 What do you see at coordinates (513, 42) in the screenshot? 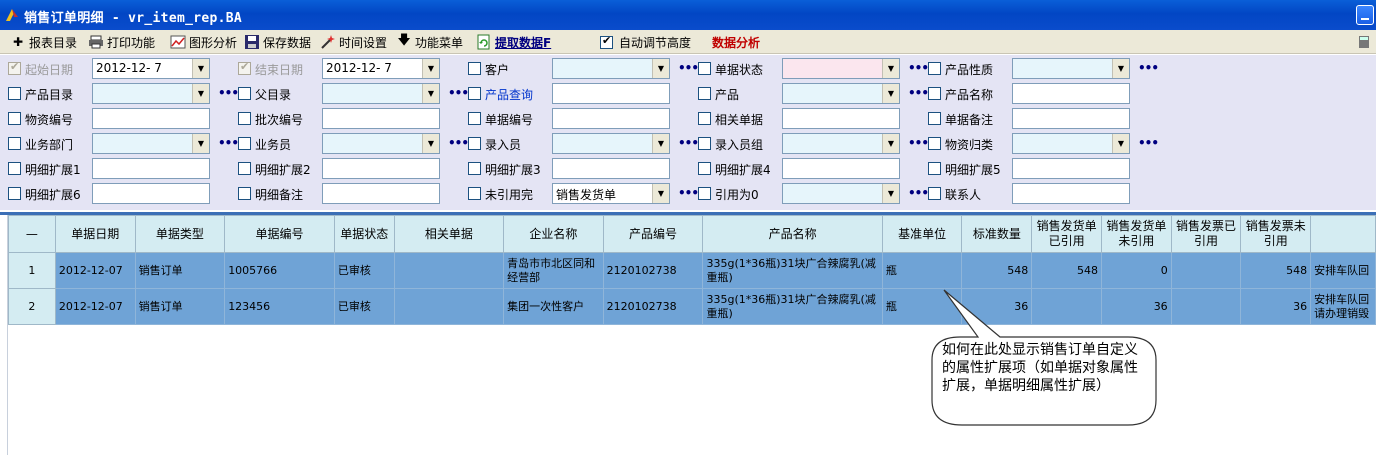
I see `fetch-data-button: 提取数据F` at bounding box center [513, 42].